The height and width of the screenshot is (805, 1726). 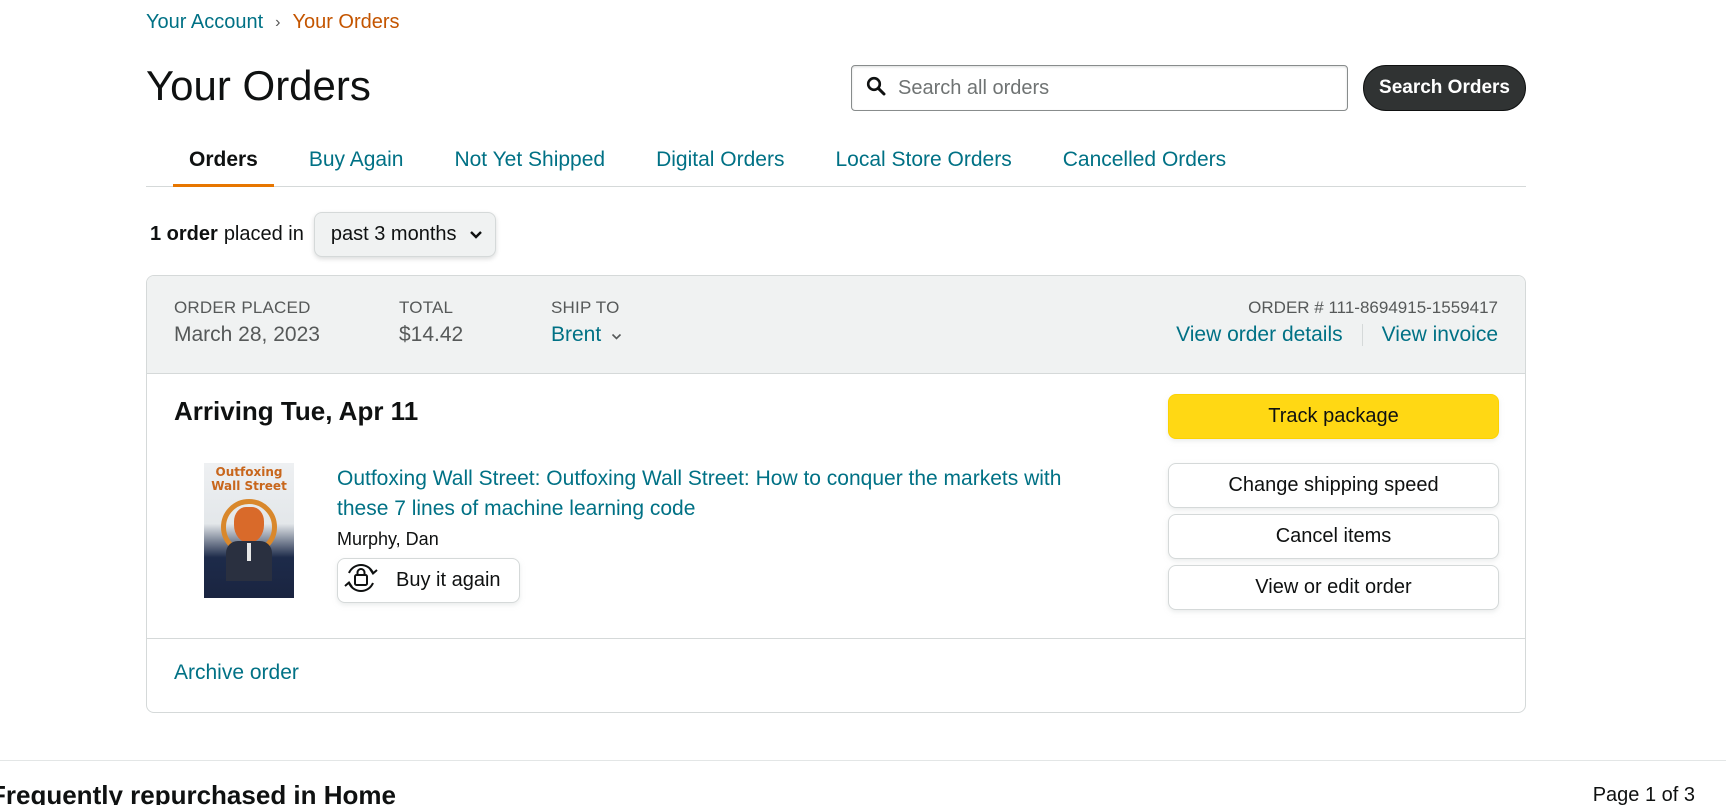 I want to click on tab-digital-orders: Digital Orders, so click(x=720, y=162).